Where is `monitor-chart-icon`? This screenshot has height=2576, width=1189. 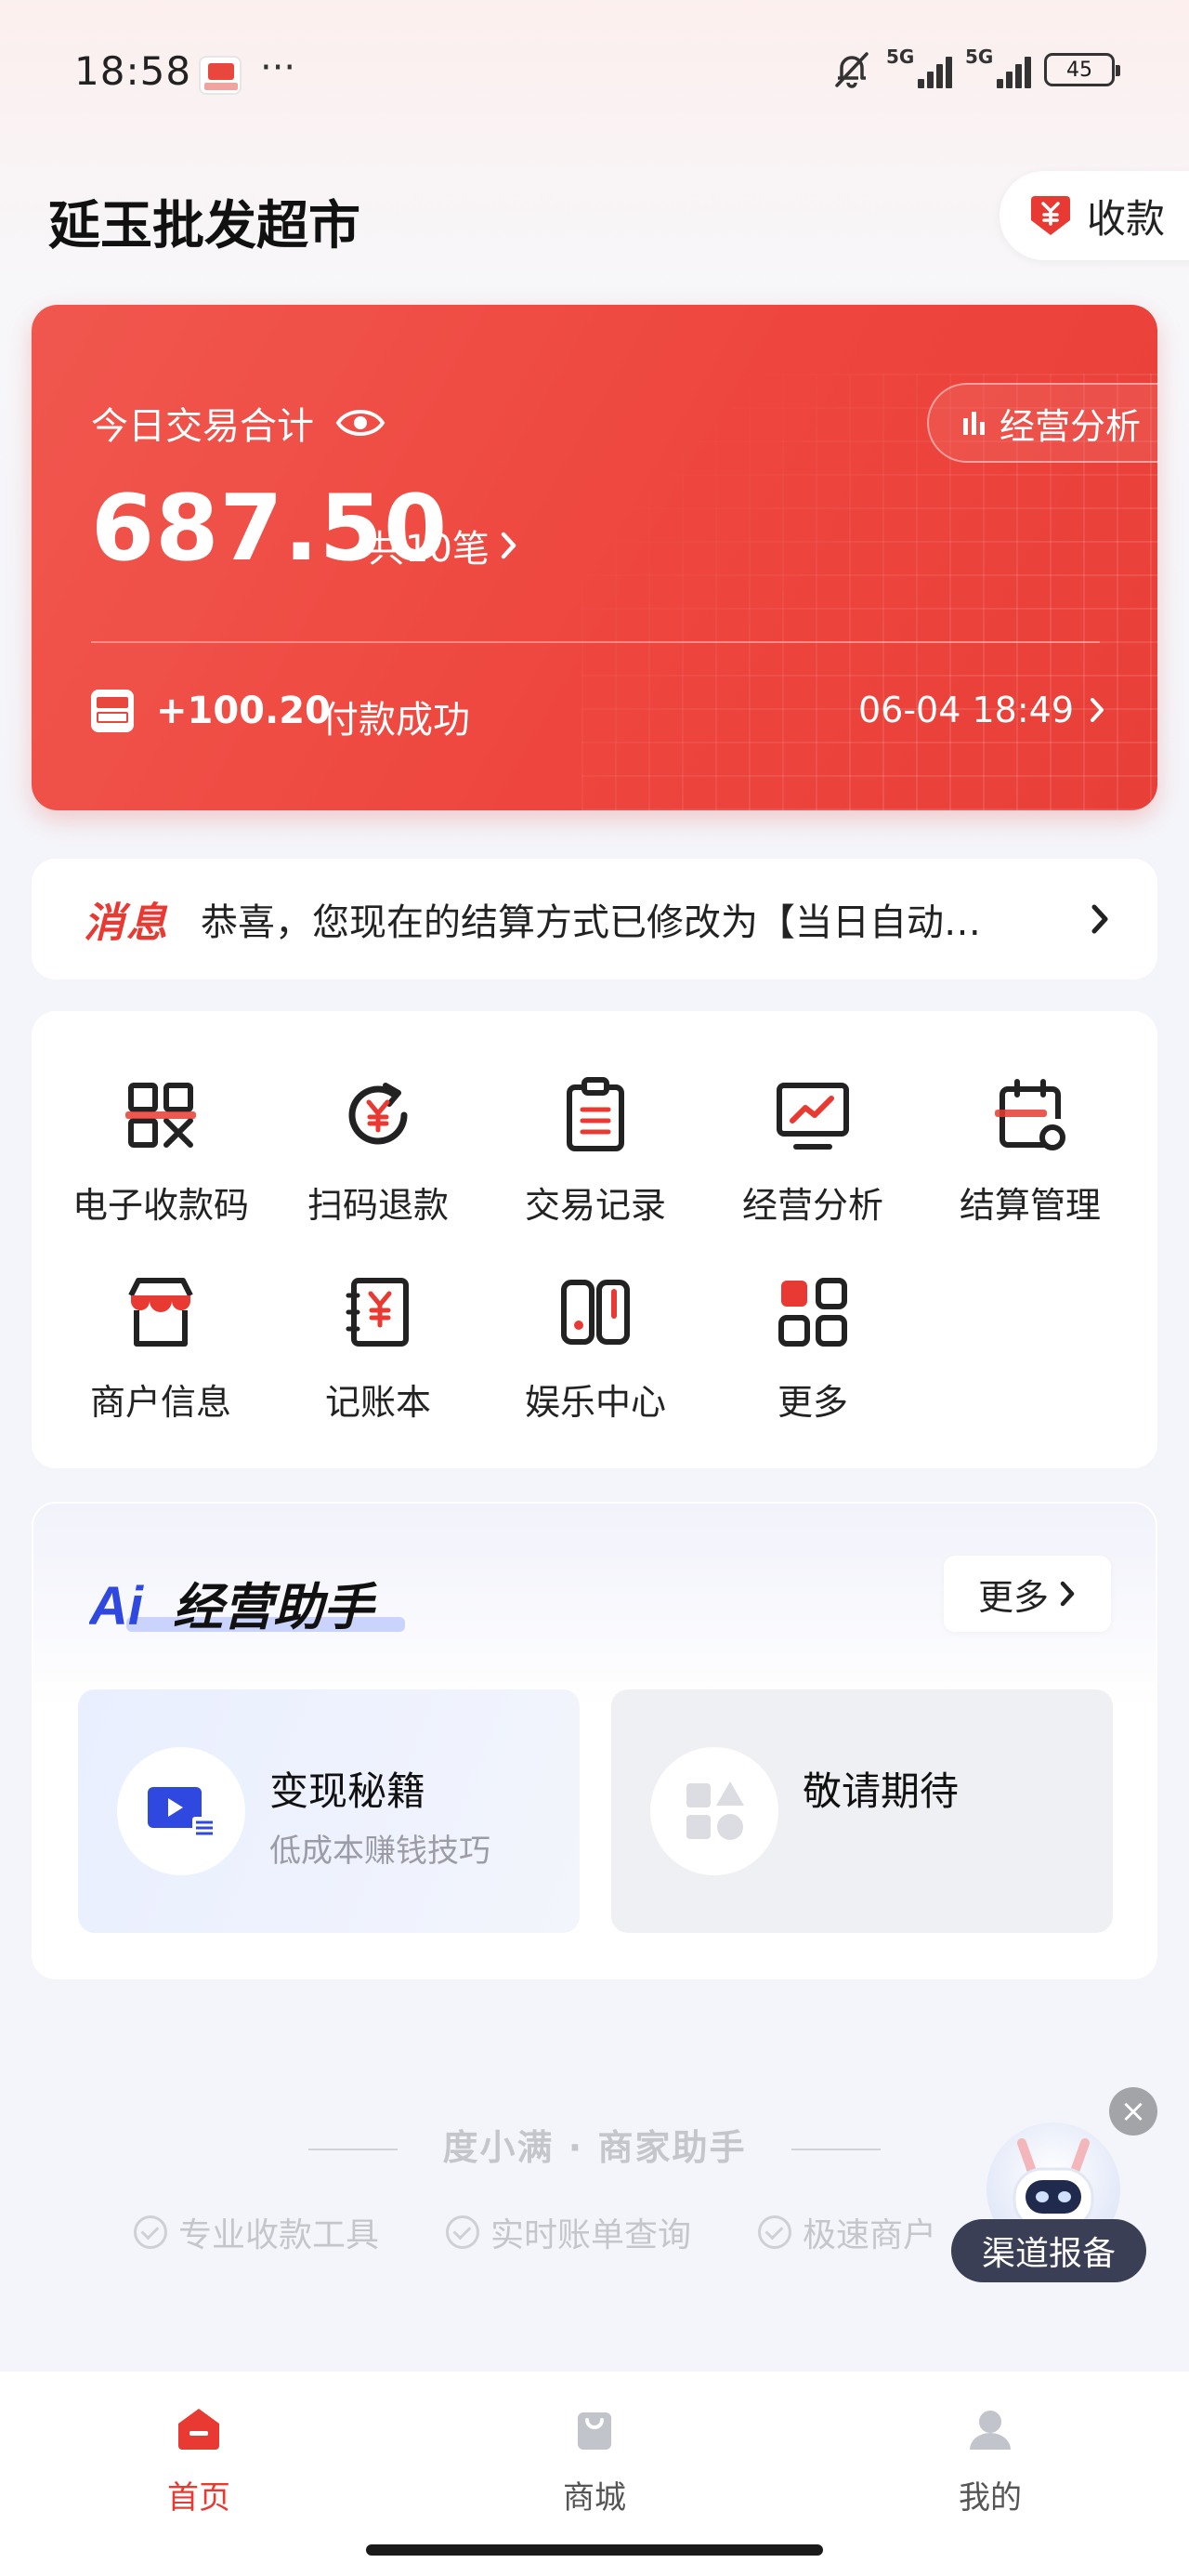
monitor-chart-icon is located at coordinates (813, 1116).